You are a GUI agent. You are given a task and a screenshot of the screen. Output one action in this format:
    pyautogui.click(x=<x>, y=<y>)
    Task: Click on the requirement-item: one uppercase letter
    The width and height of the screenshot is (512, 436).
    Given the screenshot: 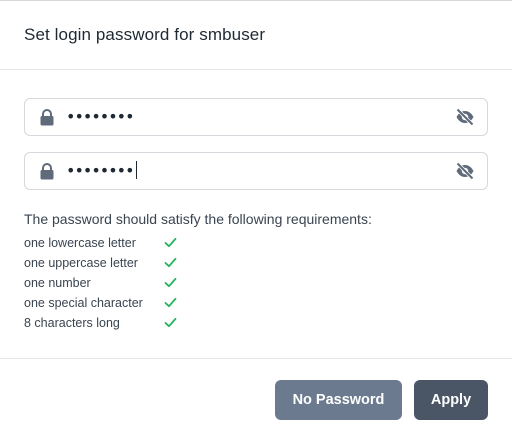 What is the action you would take?
    pyautogui.click(x=104, y=263)
    